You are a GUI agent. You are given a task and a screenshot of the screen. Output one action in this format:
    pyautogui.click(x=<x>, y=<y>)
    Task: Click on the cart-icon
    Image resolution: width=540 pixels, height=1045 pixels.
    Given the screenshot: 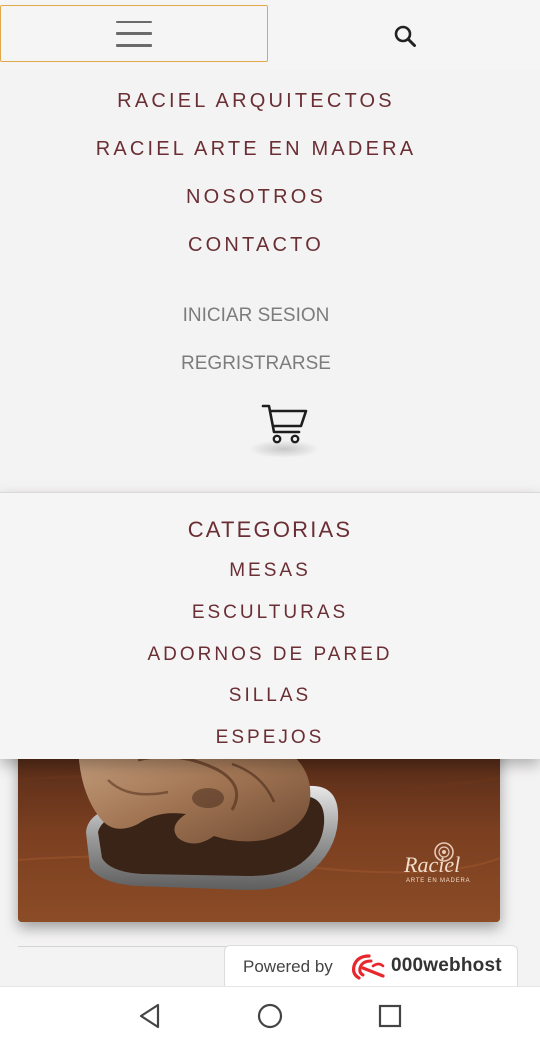 What is the action you would take?
    pyautogui.click(x=284, y=424)
    